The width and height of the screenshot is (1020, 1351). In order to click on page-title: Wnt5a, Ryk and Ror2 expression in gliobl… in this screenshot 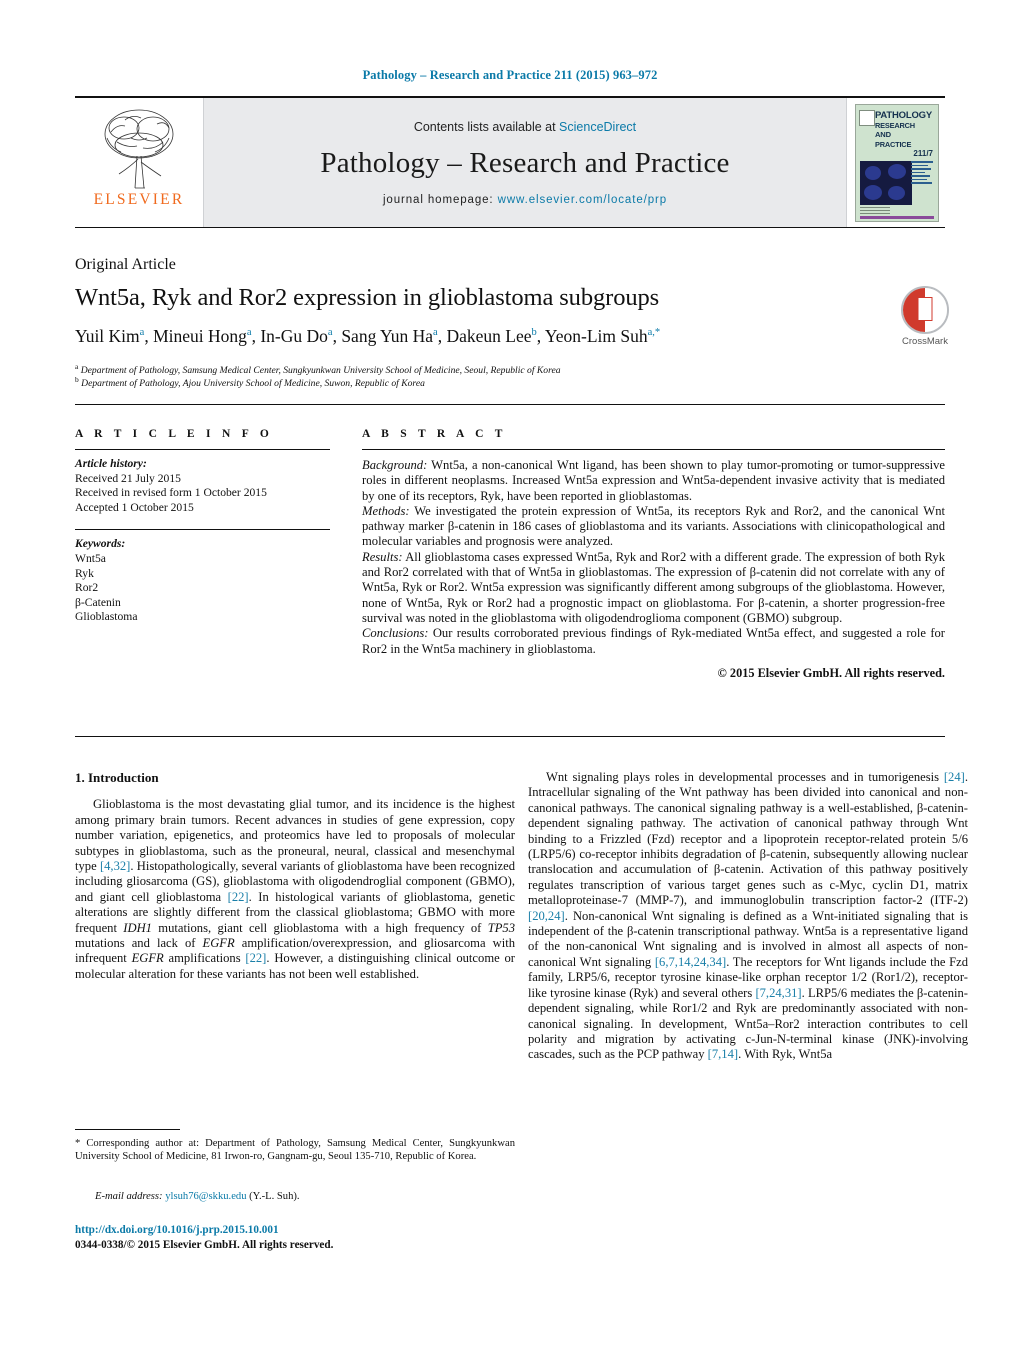, I will do `click(367, 297)`.